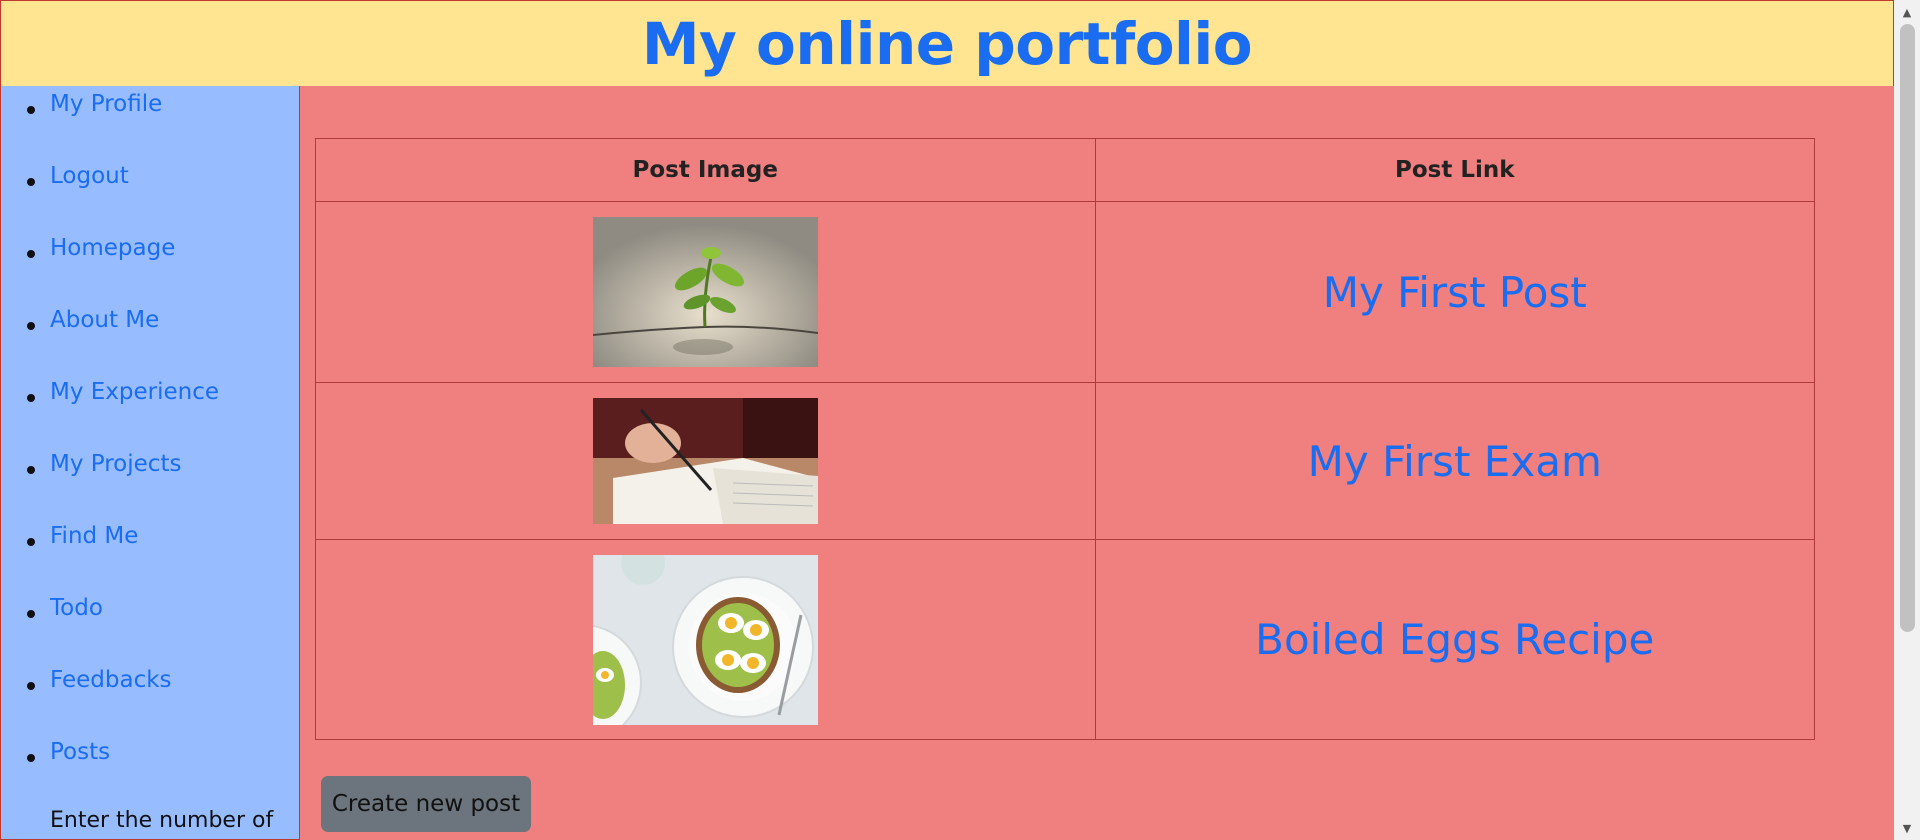  Describe the element at coordinates (162, 703) in the screenshot. I see `sidebar-item-feedbacks: Feedbacks` at that location.